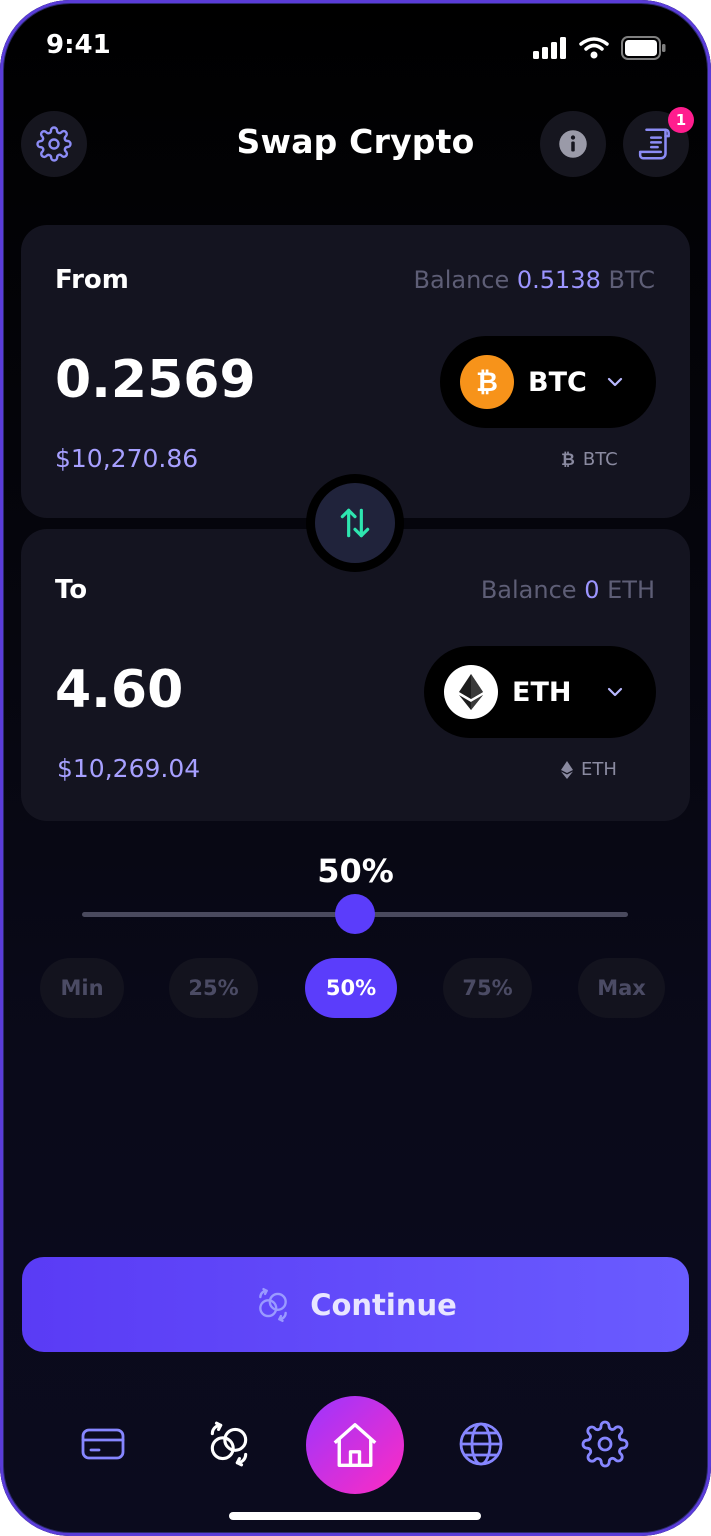  I want to click on home-indicator, so click(355, 1516).